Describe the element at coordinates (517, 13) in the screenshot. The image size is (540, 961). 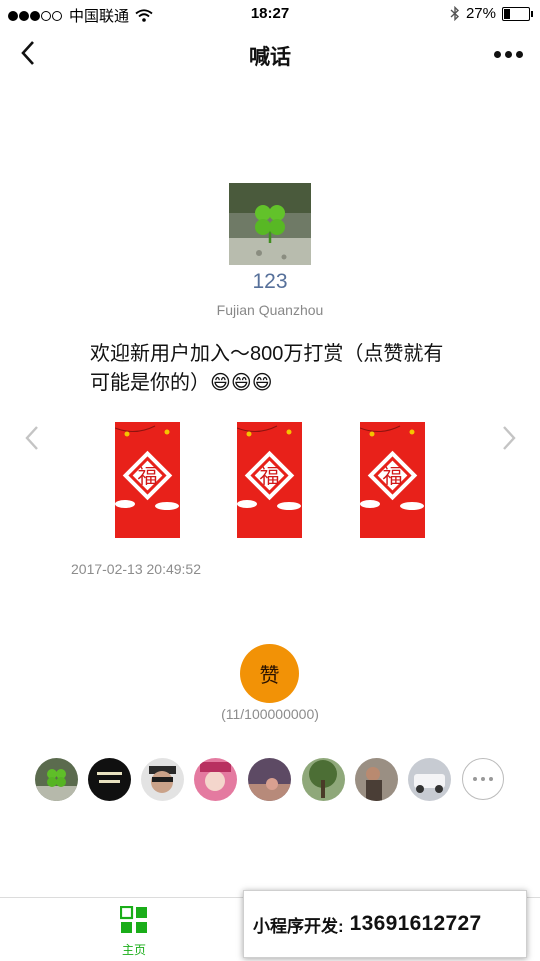
I see `battery-icon` at that location.